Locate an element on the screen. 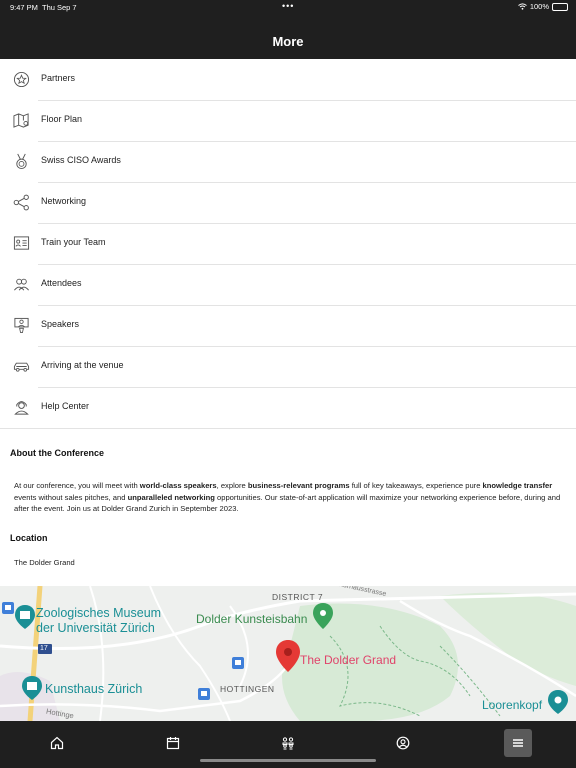 The height and width of the screenshot is (768, 576). home-icon is located at coordinates (57, 743).